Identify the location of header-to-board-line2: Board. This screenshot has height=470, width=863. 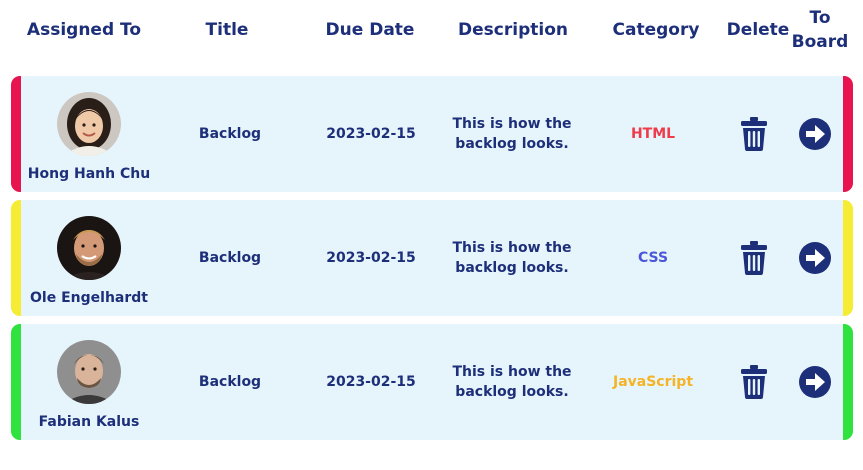
(820, 42).